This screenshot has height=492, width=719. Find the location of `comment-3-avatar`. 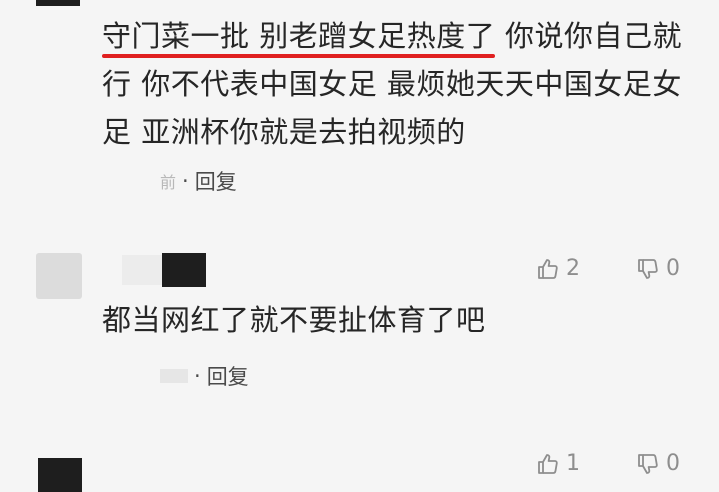

comment-3-avatar is located at coordinates (60, 475).